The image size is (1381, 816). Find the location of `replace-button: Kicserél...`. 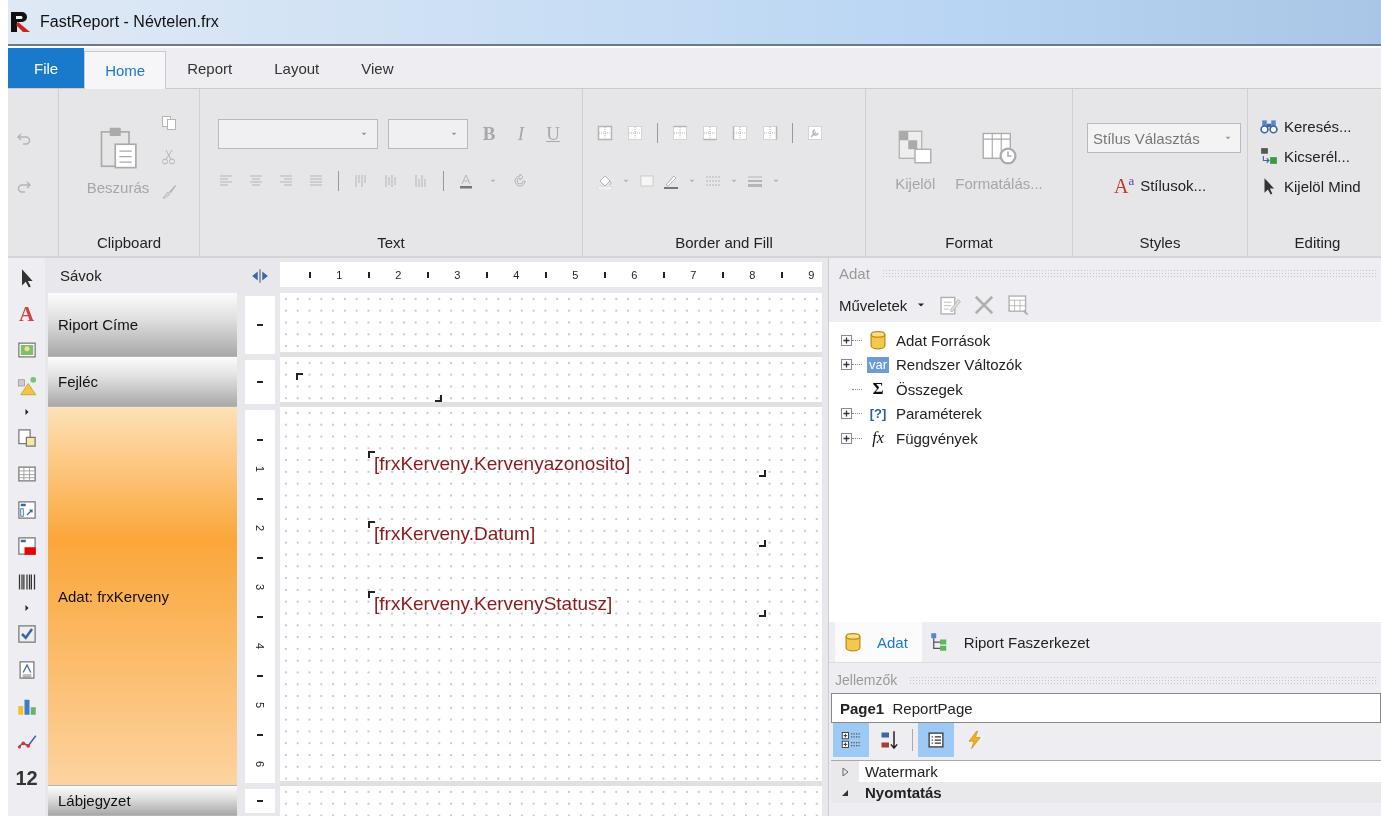

replace-button: Kicserél... is located at coordinates (1305, 156).